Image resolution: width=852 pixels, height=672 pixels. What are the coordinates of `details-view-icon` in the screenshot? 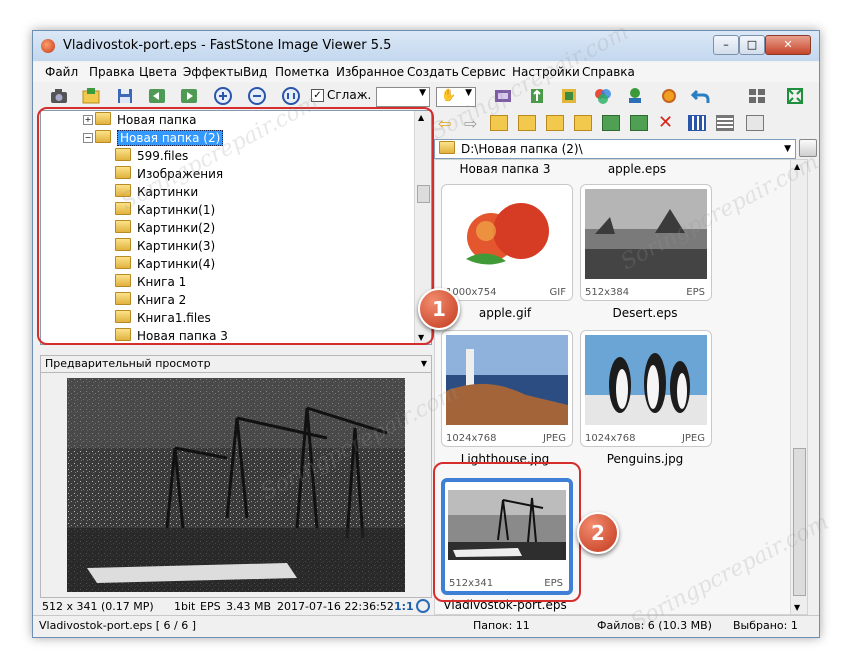 It's located at (755, 123).